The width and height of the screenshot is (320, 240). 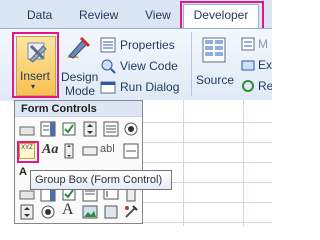 What do you see at coordinates (39, 15) in the screenshot?
I see `tab-data: Data` at bounding box center [39, 15].